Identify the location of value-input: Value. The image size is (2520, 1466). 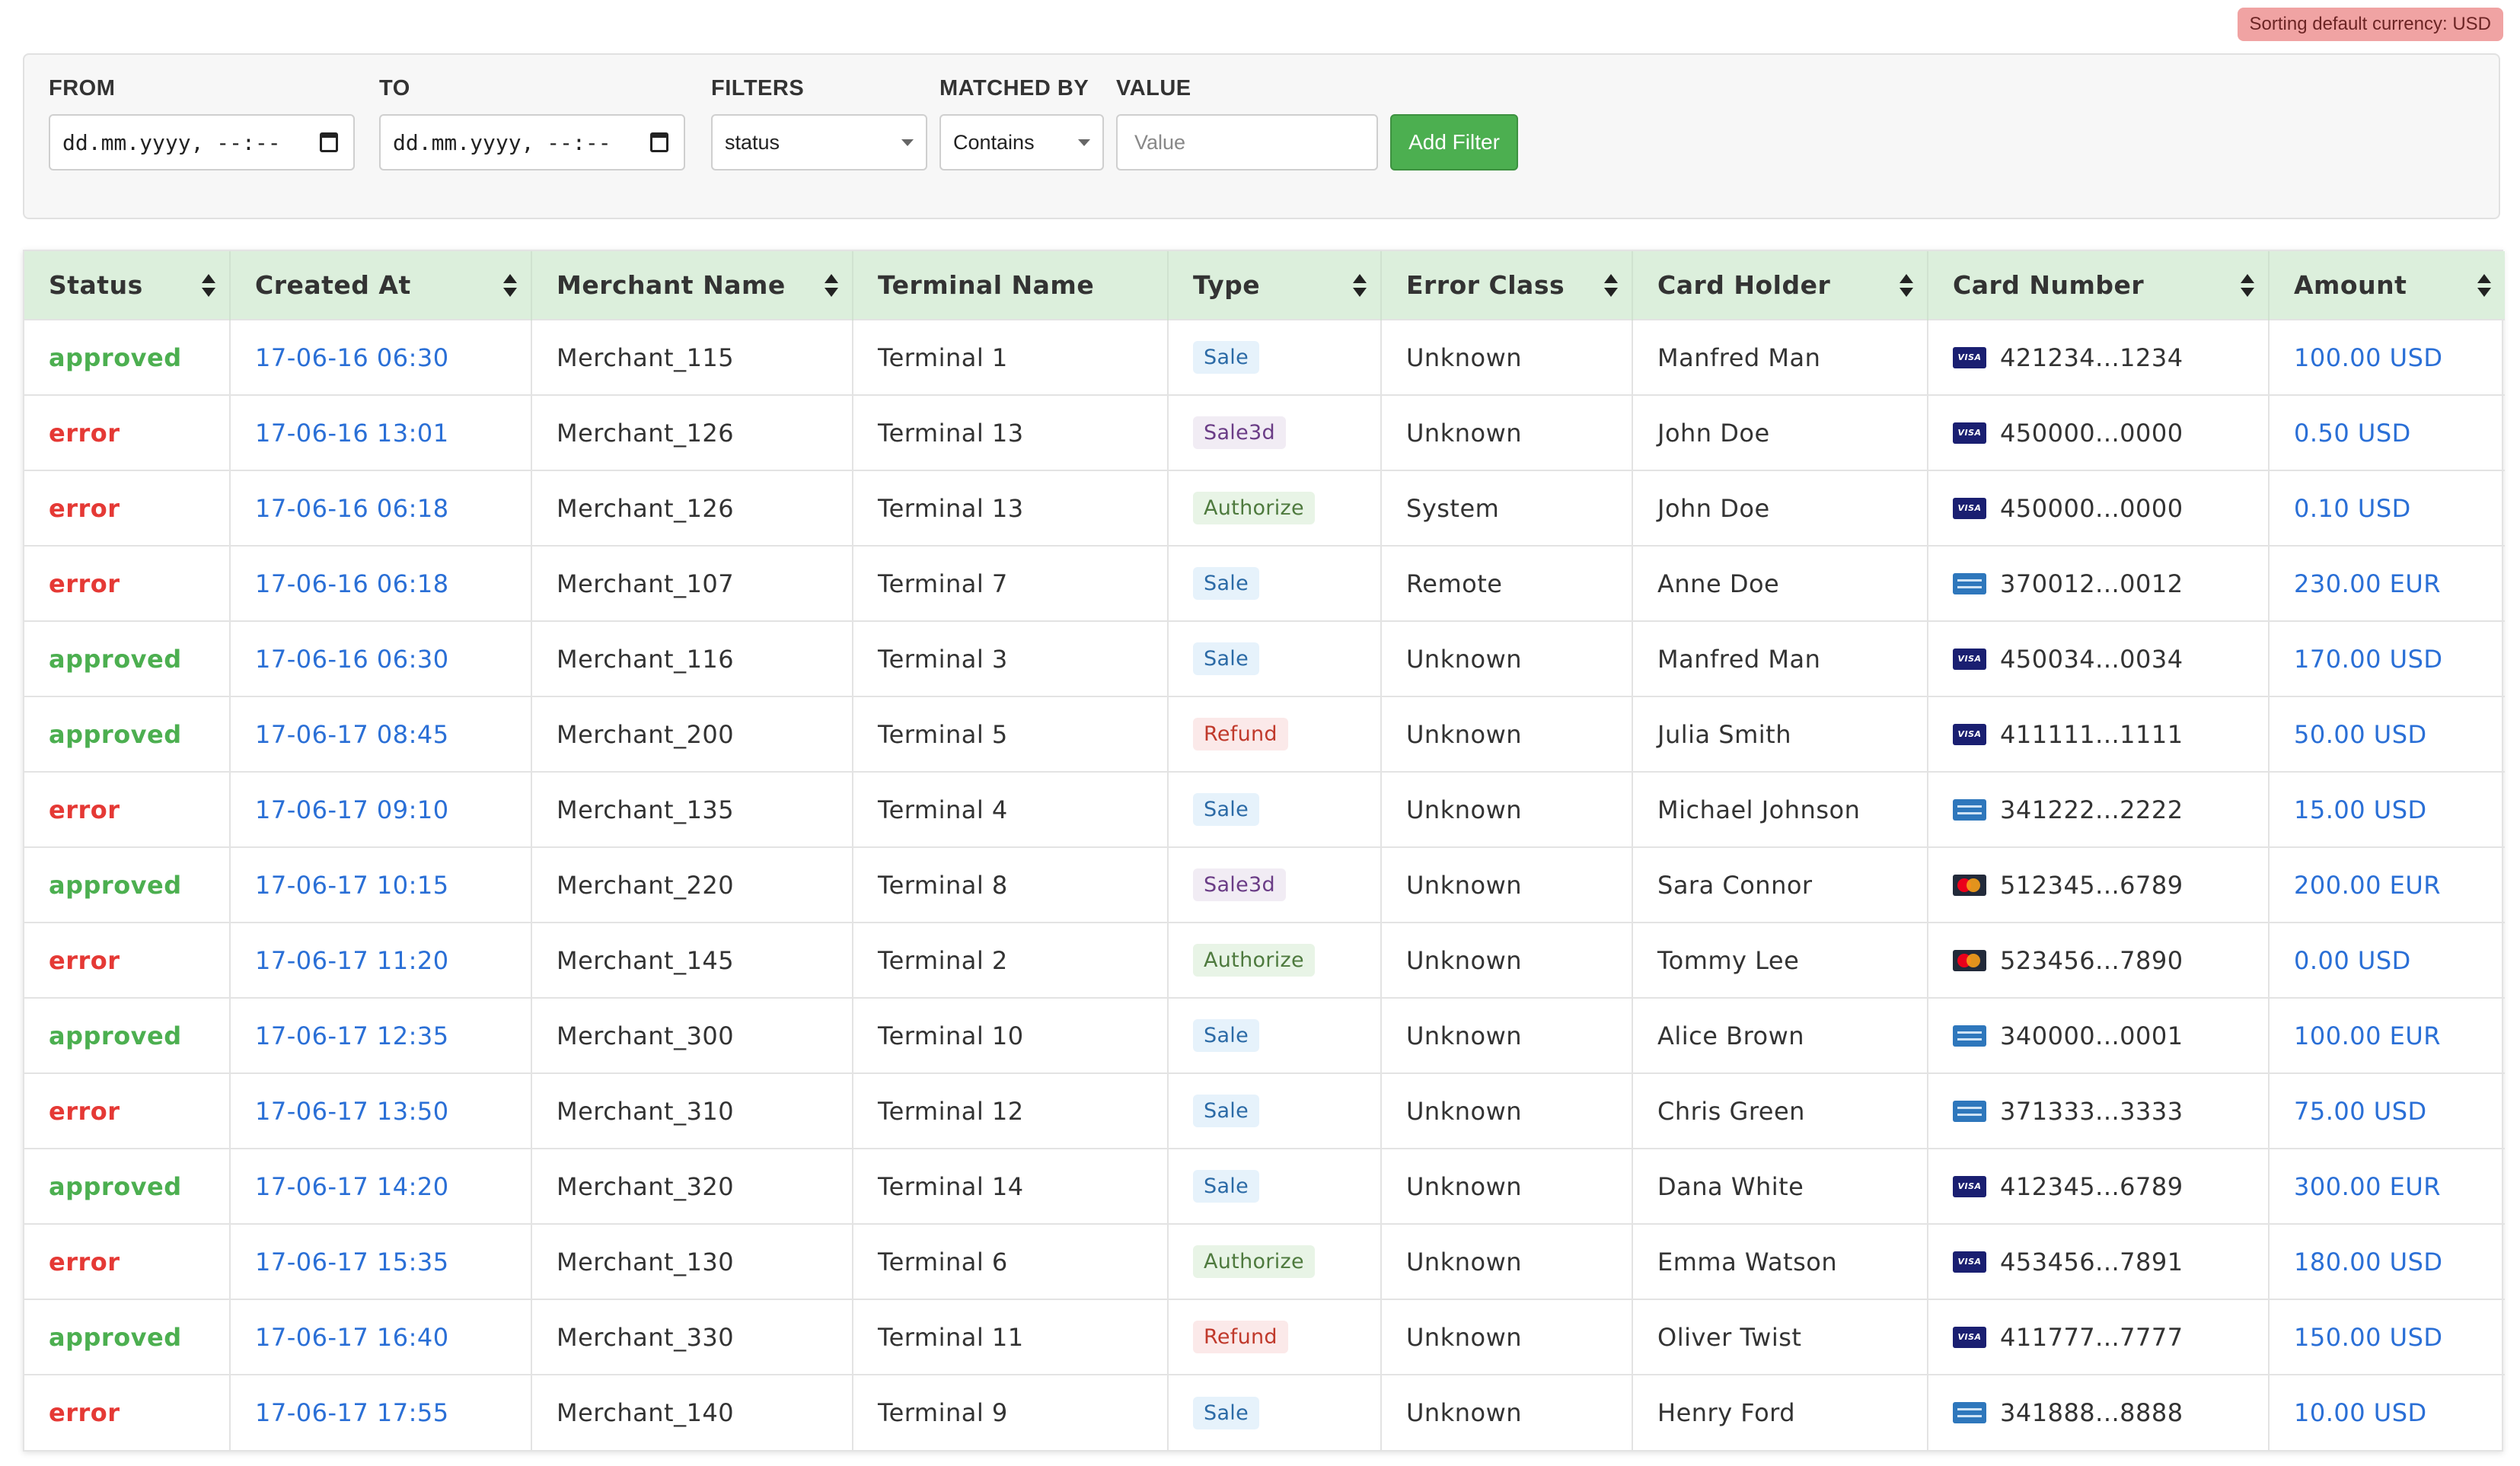
(1247, 142).